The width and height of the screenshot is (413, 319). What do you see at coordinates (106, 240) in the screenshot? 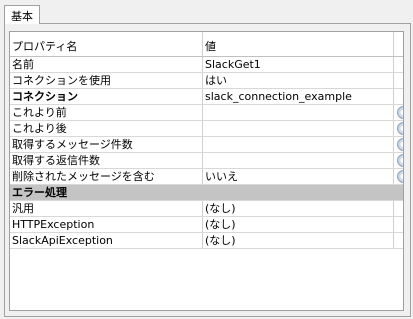
I see `property-name: SlackApiException` at bounding box center [106, 240].